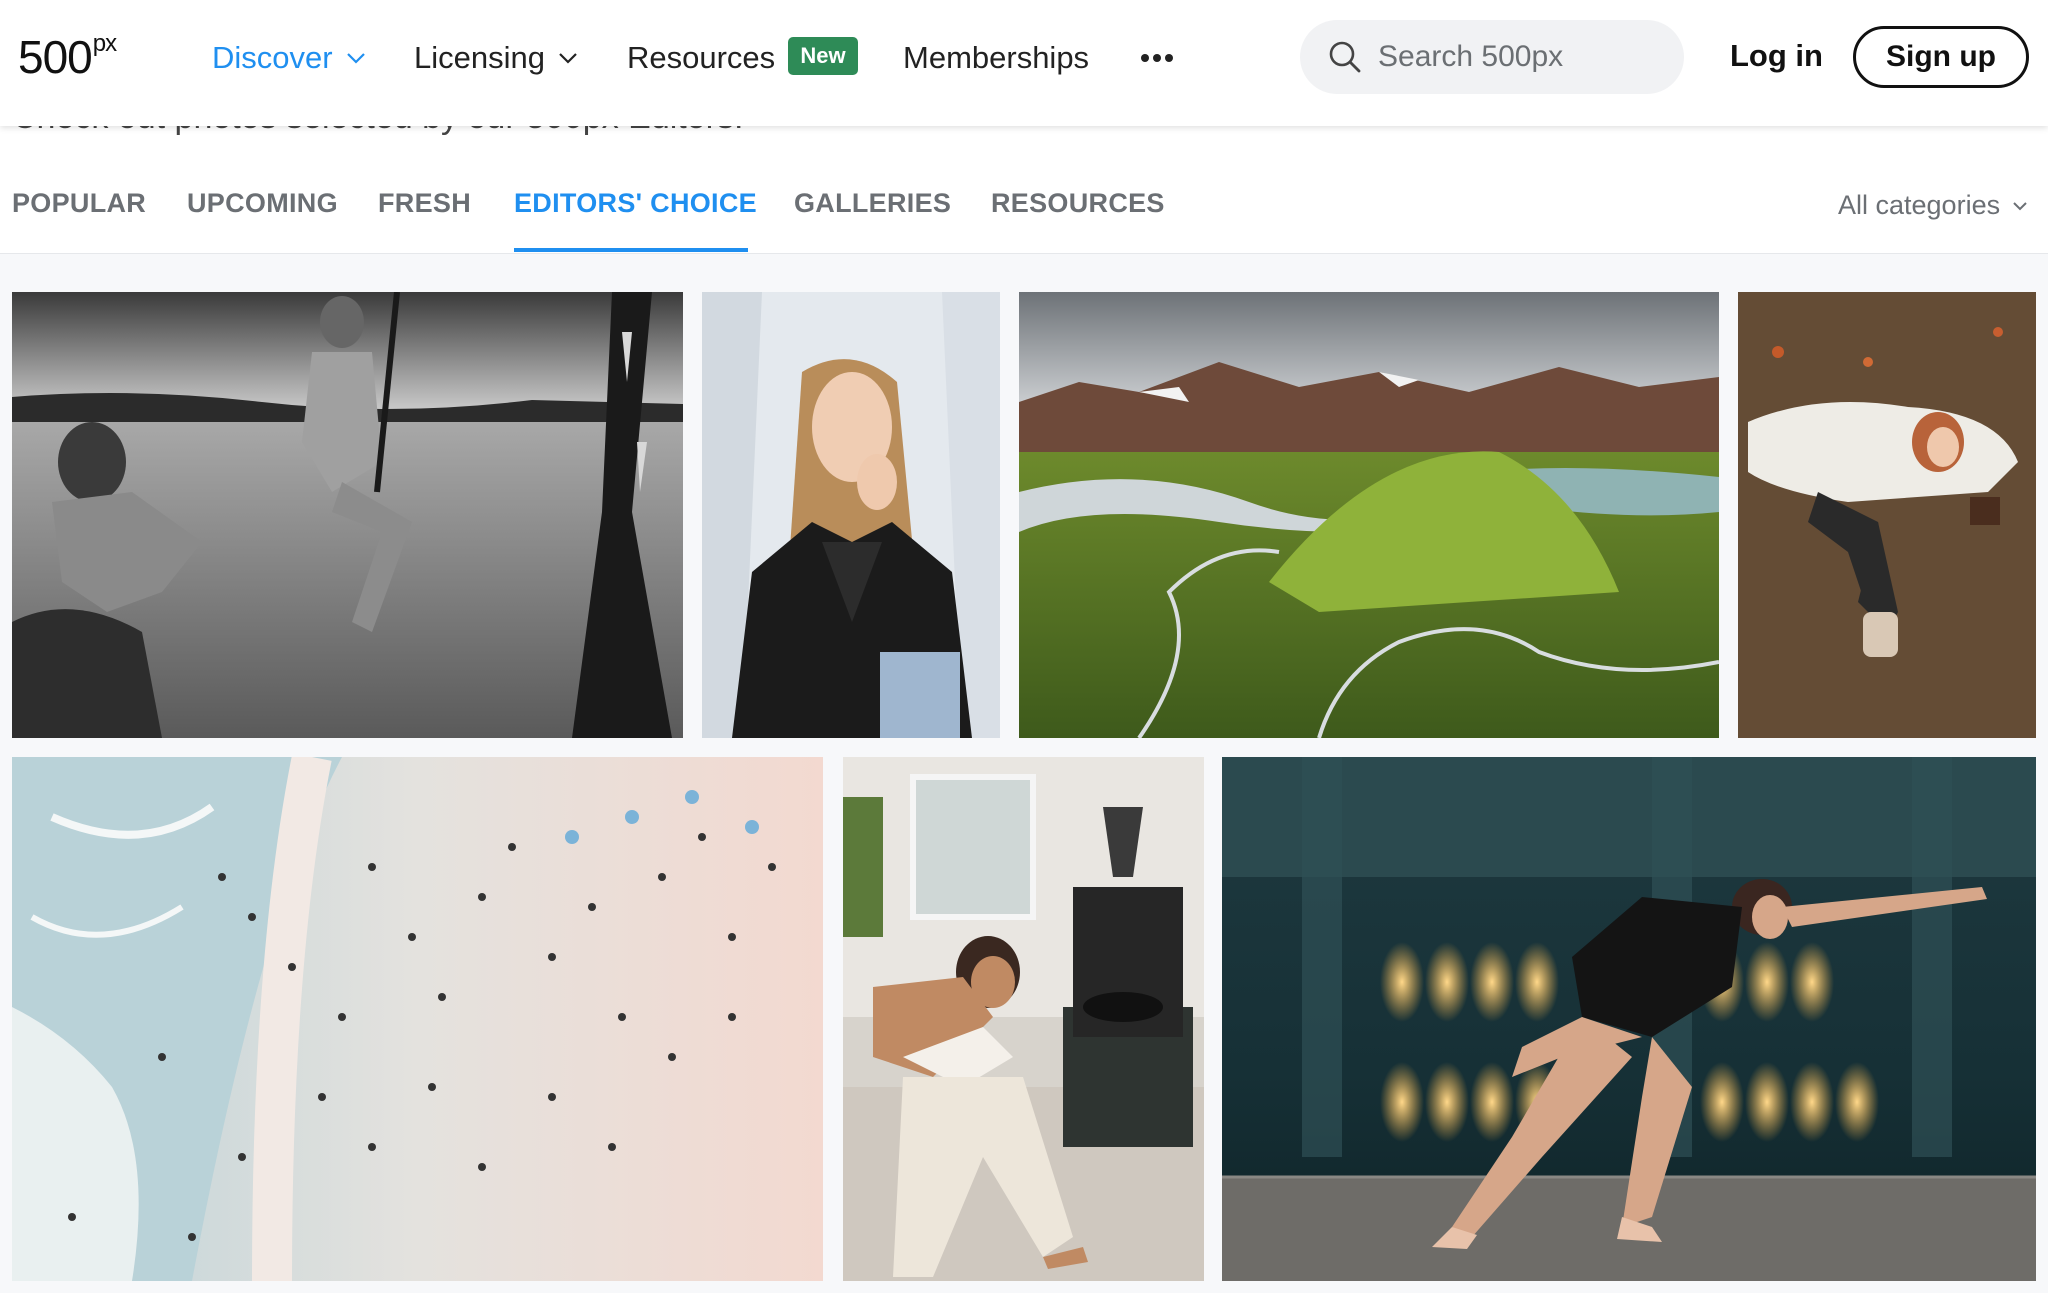 The height and width of the screenshot is (1293, 2048). I want to click on nav-resources-label: Resources, so click(701, 57).